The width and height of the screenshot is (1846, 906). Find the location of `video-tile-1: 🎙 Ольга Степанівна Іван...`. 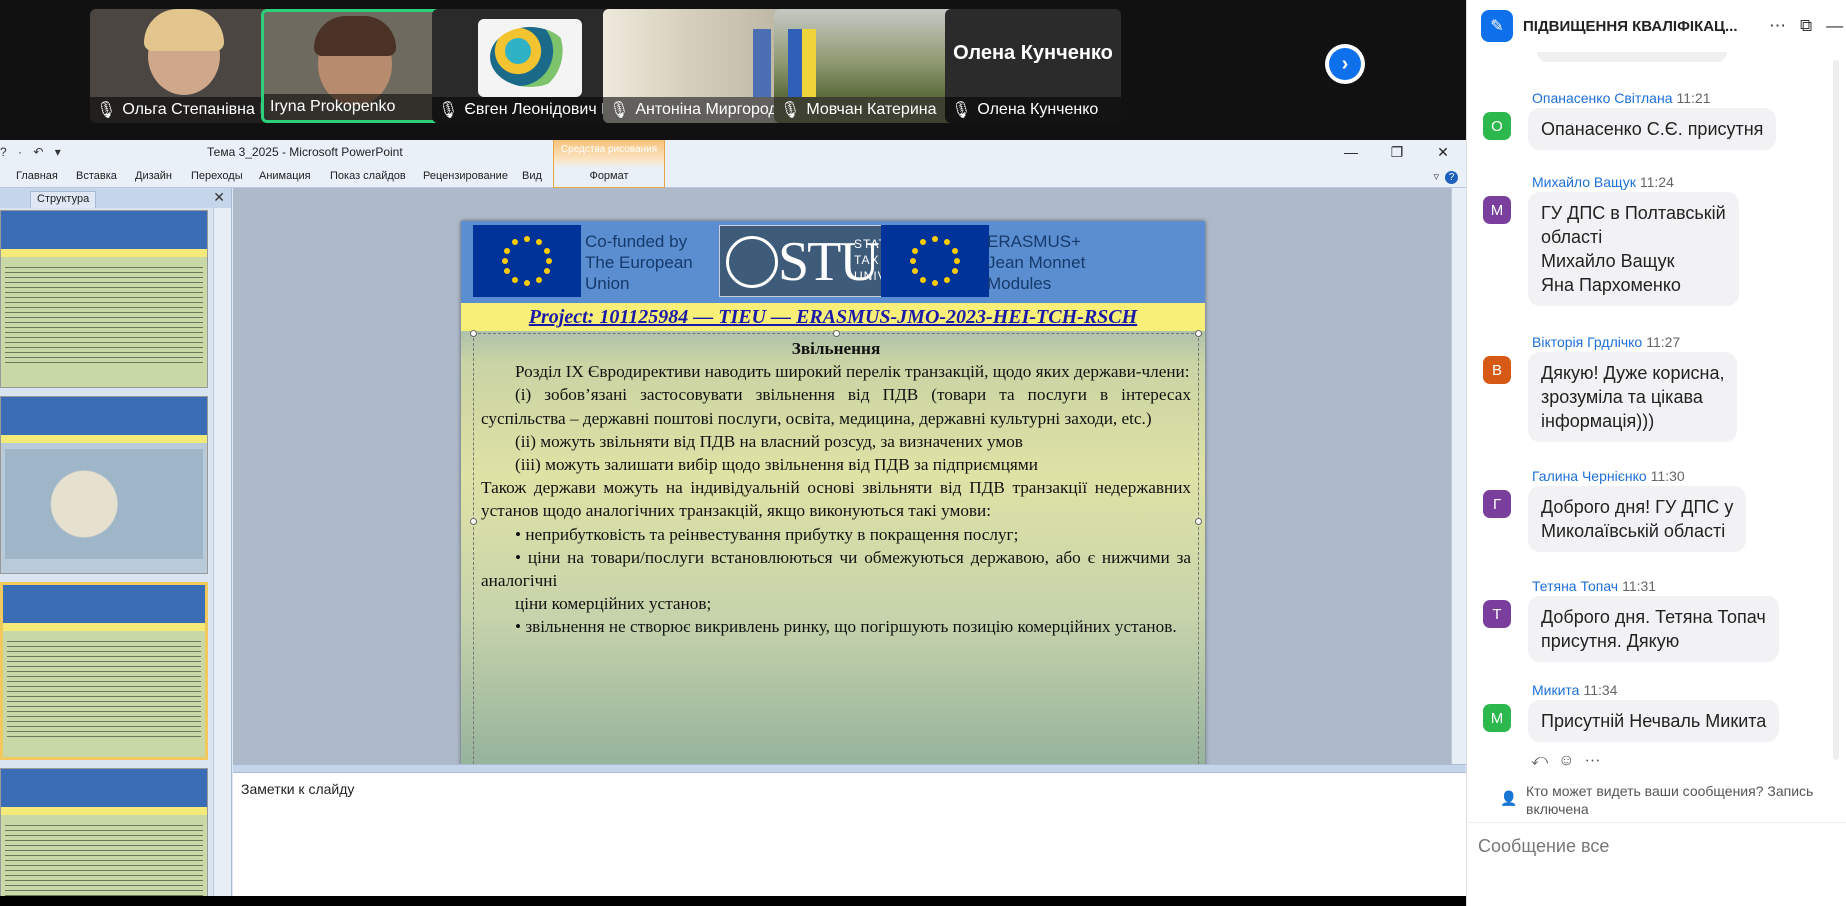

video-tile-1: 🎙 Ольга Степанівна Іван... is located at coordinates (188, 66).